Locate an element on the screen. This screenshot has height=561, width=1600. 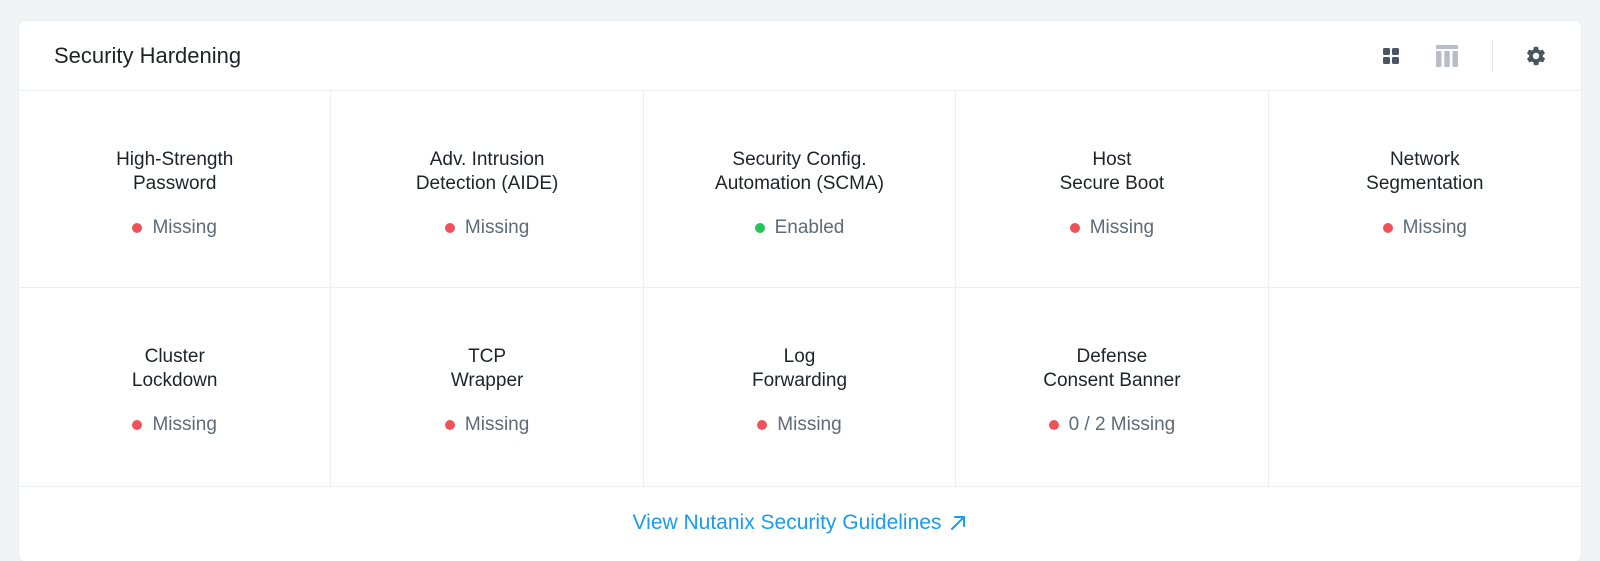
tile-high-strength-password: High-Strength Password Missing is located at coordinates (175, 189).